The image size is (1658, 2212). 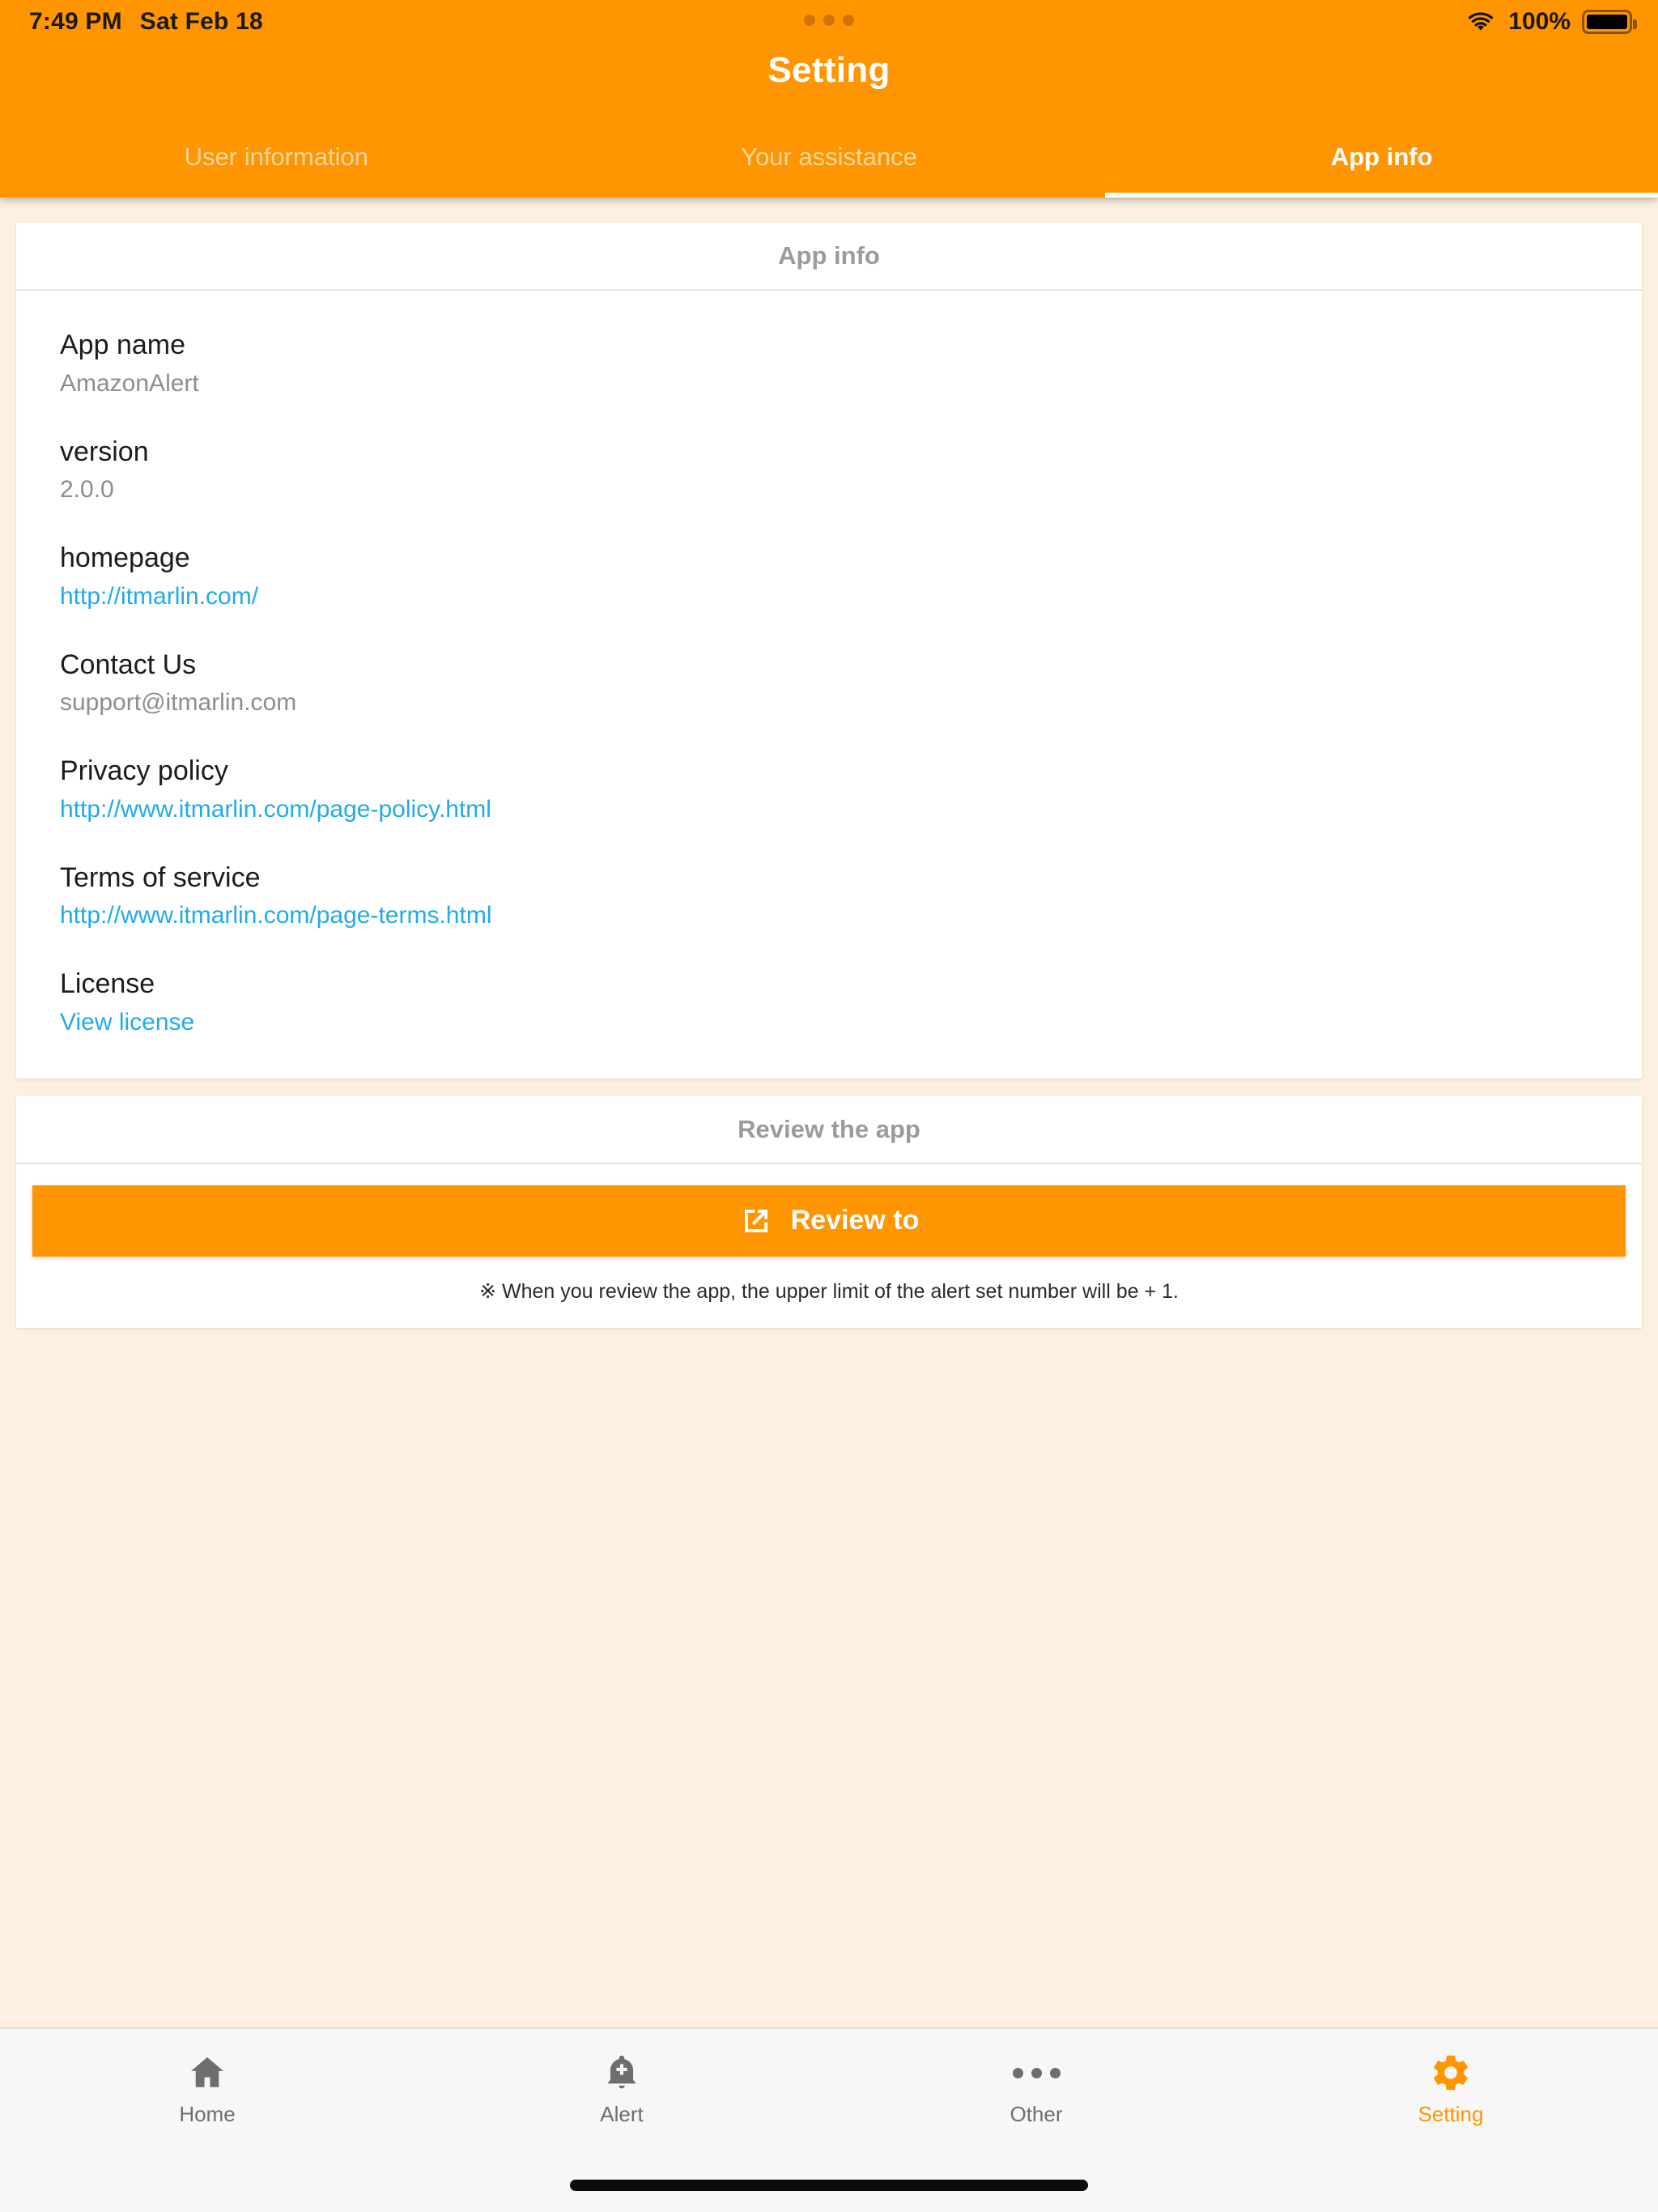 What do you see at coordinates (829, 597) in the screenshot?
I see `homepage-link: http://itmarlin.com/` at bounding box center [829, 597].